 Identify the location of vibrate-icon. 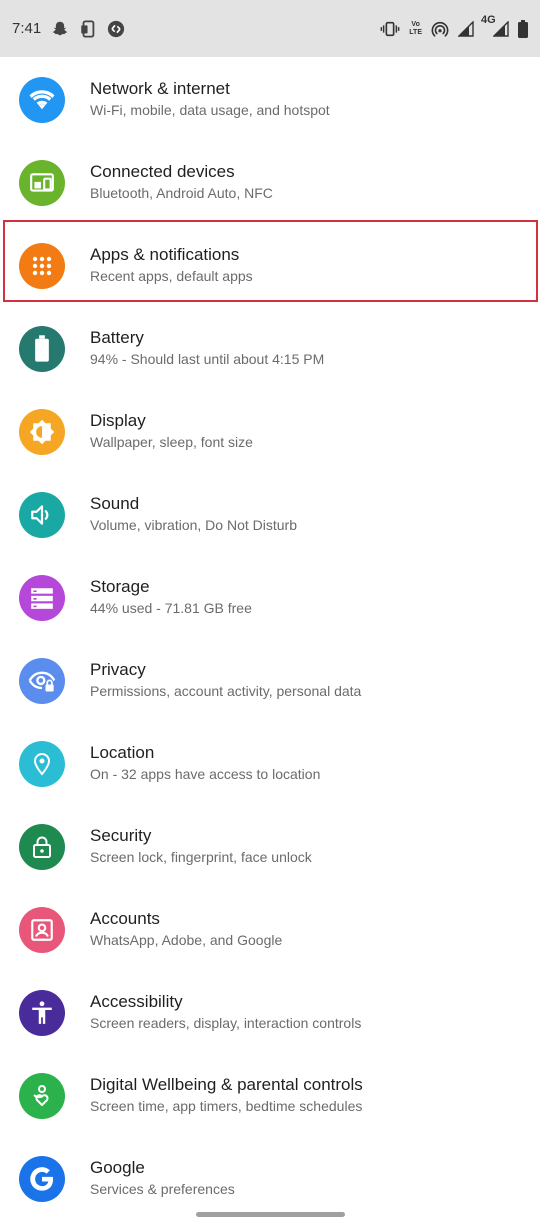
(390, 29).